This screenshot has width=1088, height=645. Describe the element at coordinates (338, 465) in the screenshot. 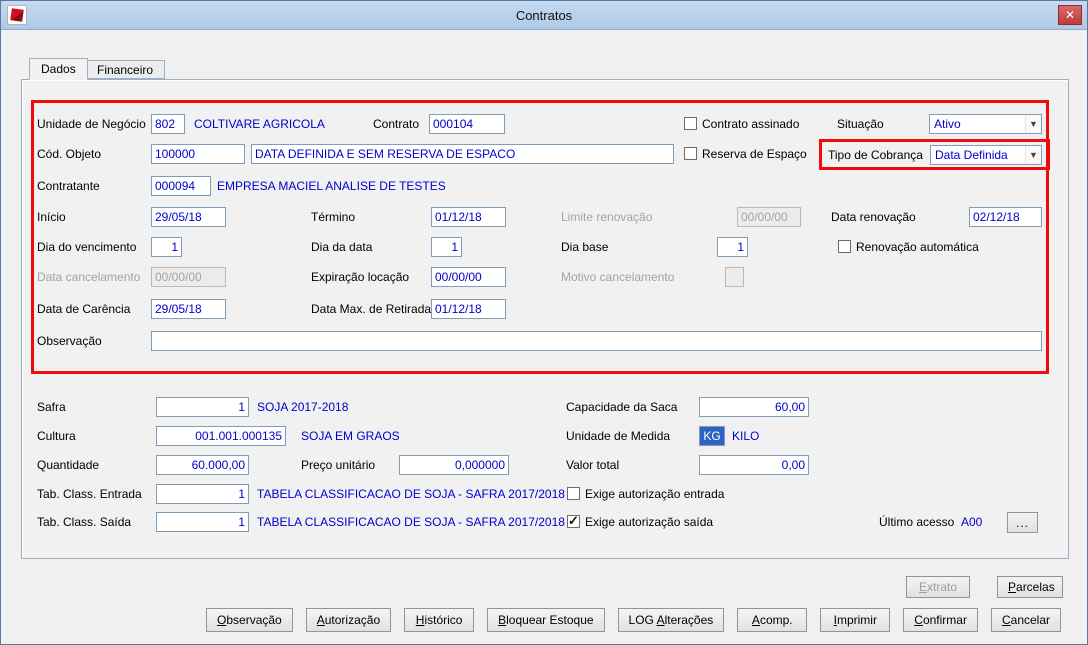

I see `preco-unitario-label: Preço unitário` at that location.